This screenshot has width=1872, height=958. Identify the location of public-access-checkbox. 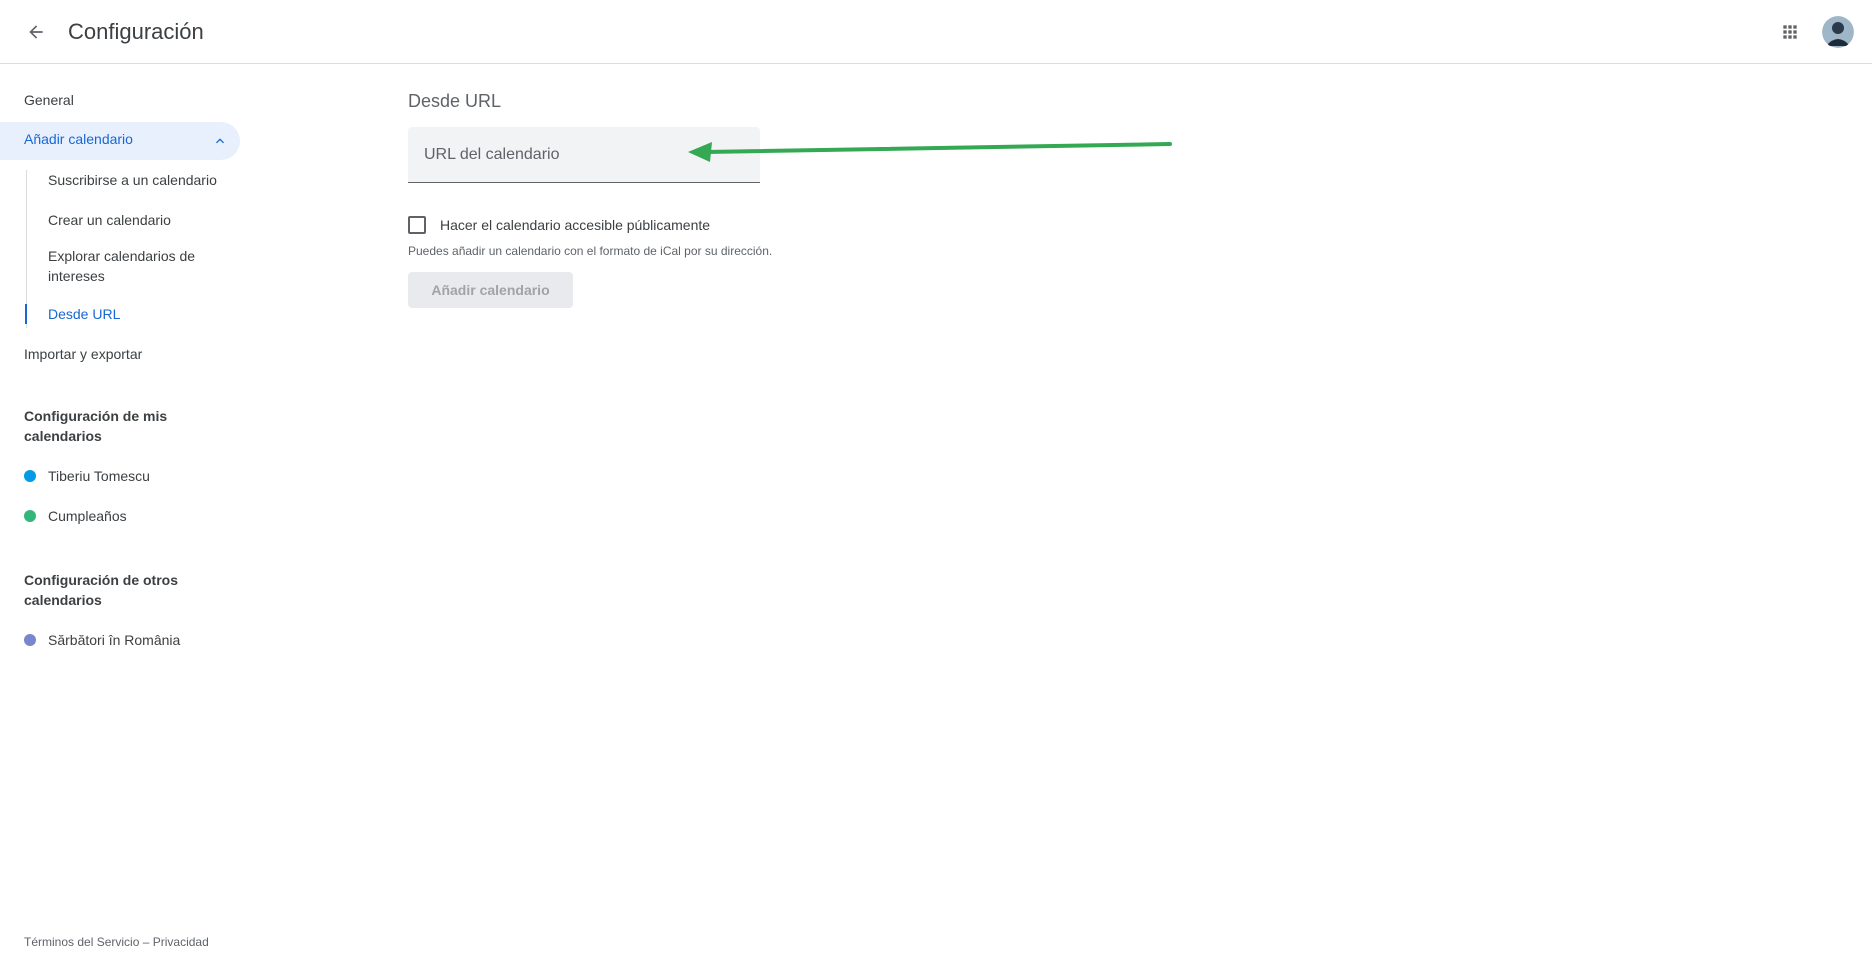
(417, 225).